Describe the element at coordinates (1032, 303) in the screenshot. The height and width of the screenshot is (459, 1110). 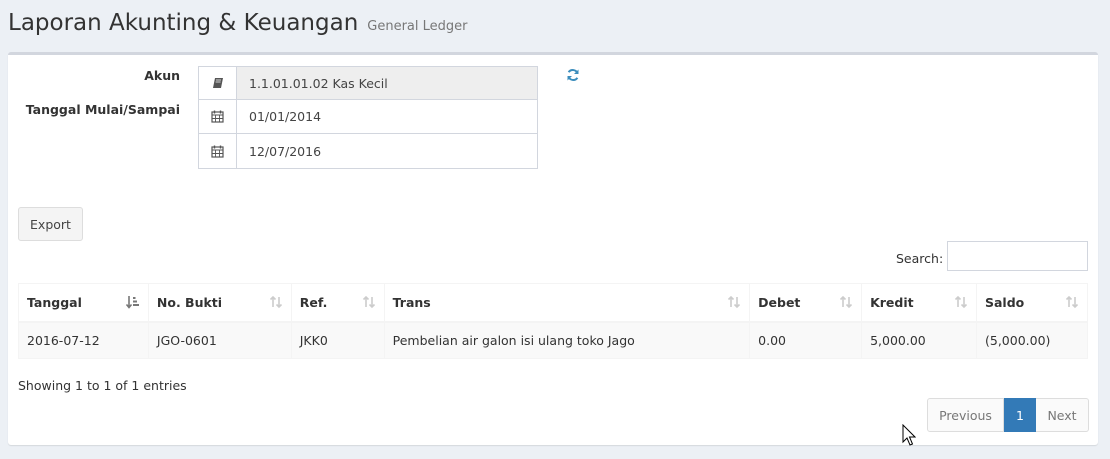
I see `column-header-saldo: Saldo` at that location.